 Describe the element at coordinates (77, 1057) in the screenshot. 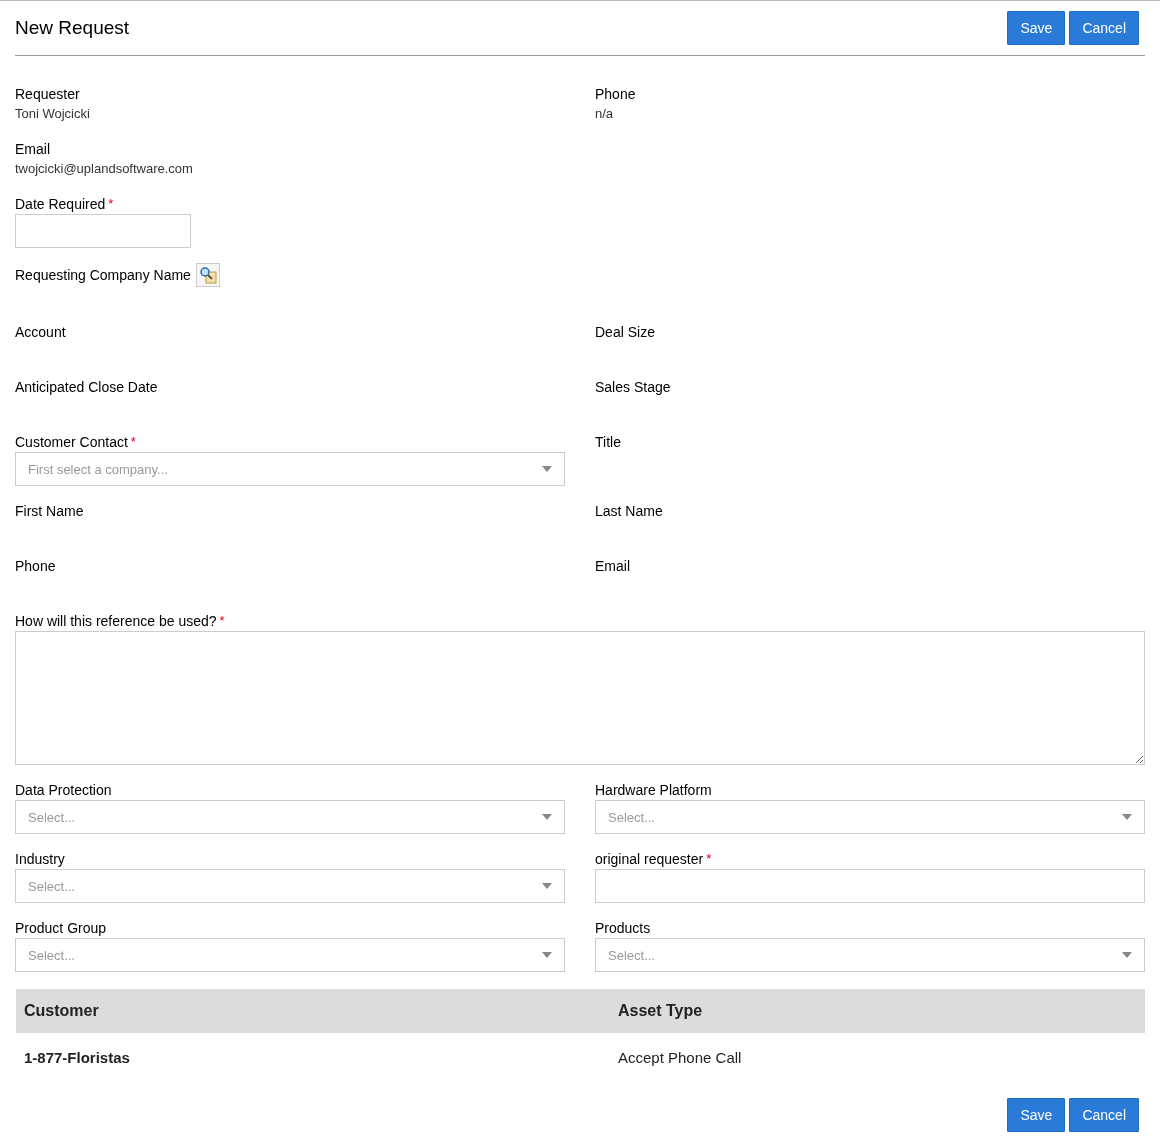

I see `table-cell-text: 1-877-Floristas` at that location.